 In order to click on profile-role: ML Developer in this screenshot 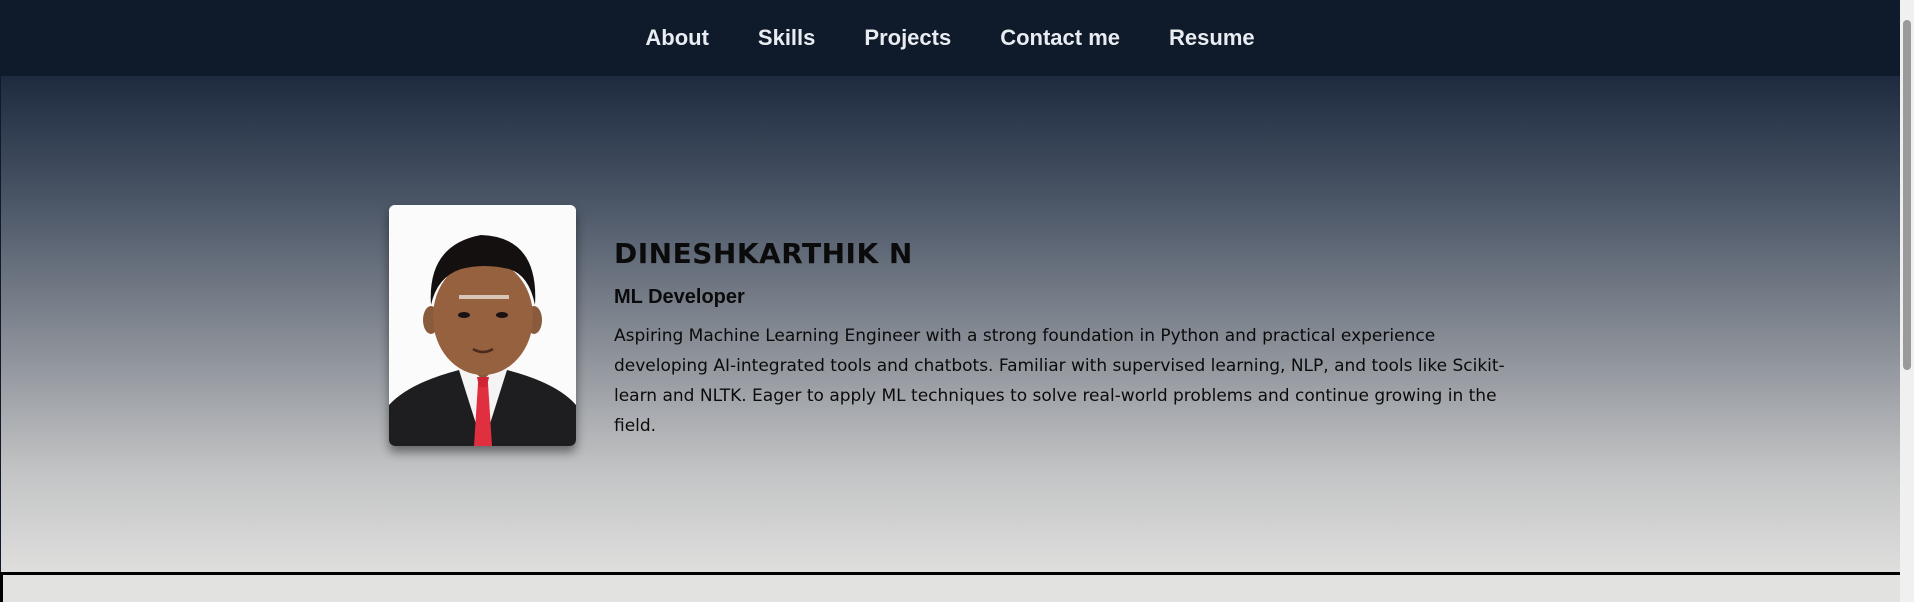, I will do `click(679, 297)`.